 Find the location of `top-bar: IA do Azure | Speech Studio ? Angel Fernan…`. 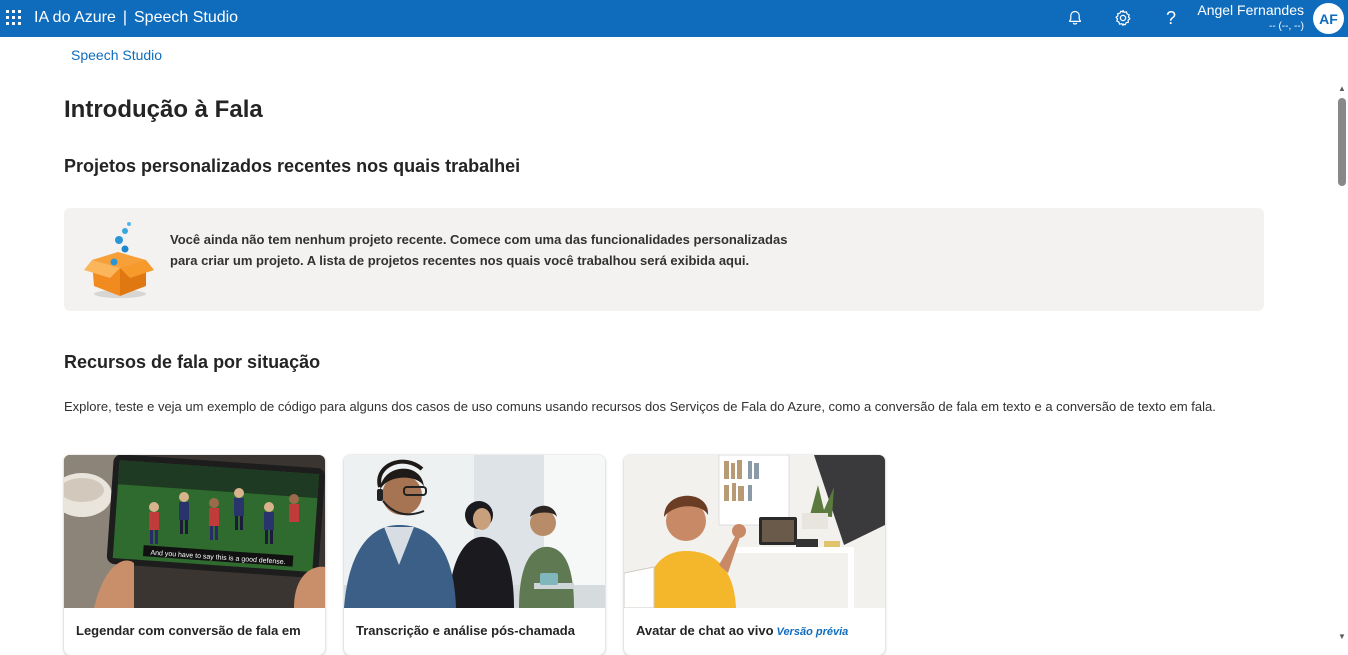

top-bar: IA do Azure | Speech Studio ? Angel Fernan… is located at coordinates (674, 18).